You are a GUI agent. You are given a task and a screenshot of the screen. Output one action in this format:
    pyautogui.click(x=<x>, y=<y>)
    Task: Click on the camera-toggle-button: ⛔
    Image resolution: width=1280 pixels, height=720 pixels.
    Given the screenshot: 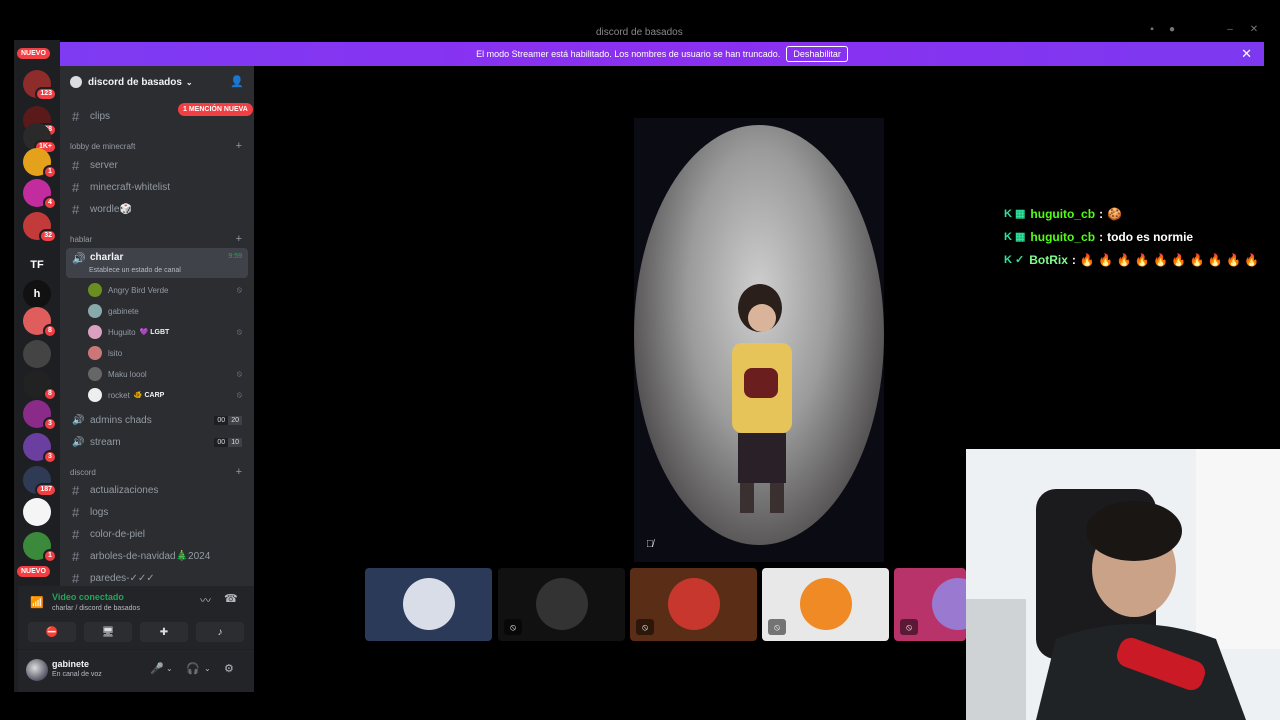 What is the action you would take?
    pyautogui.click(x=52, y=632)
    